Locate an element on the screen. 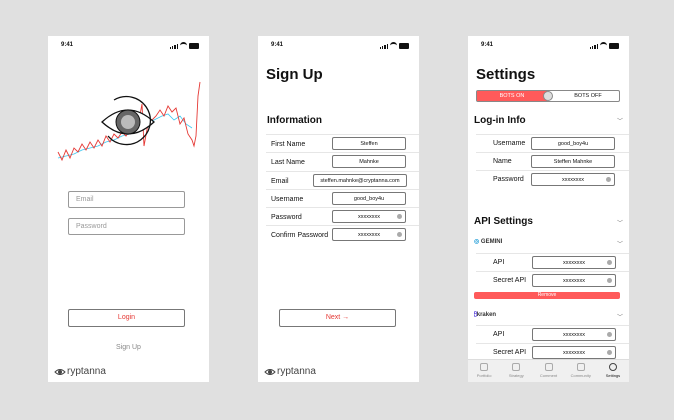 Image resolution: width=674 pixels, height=420 pixels. email-input: Email is located at coordinates (126, 199).